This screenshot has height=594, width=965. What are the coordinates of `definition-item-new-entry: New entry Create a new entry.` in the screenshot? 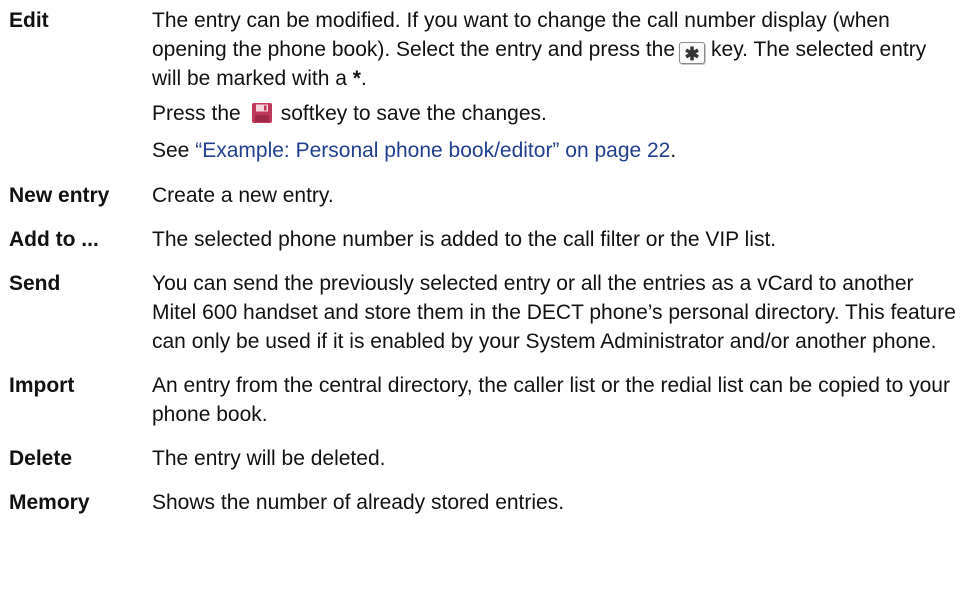 It's located at (482, 195).